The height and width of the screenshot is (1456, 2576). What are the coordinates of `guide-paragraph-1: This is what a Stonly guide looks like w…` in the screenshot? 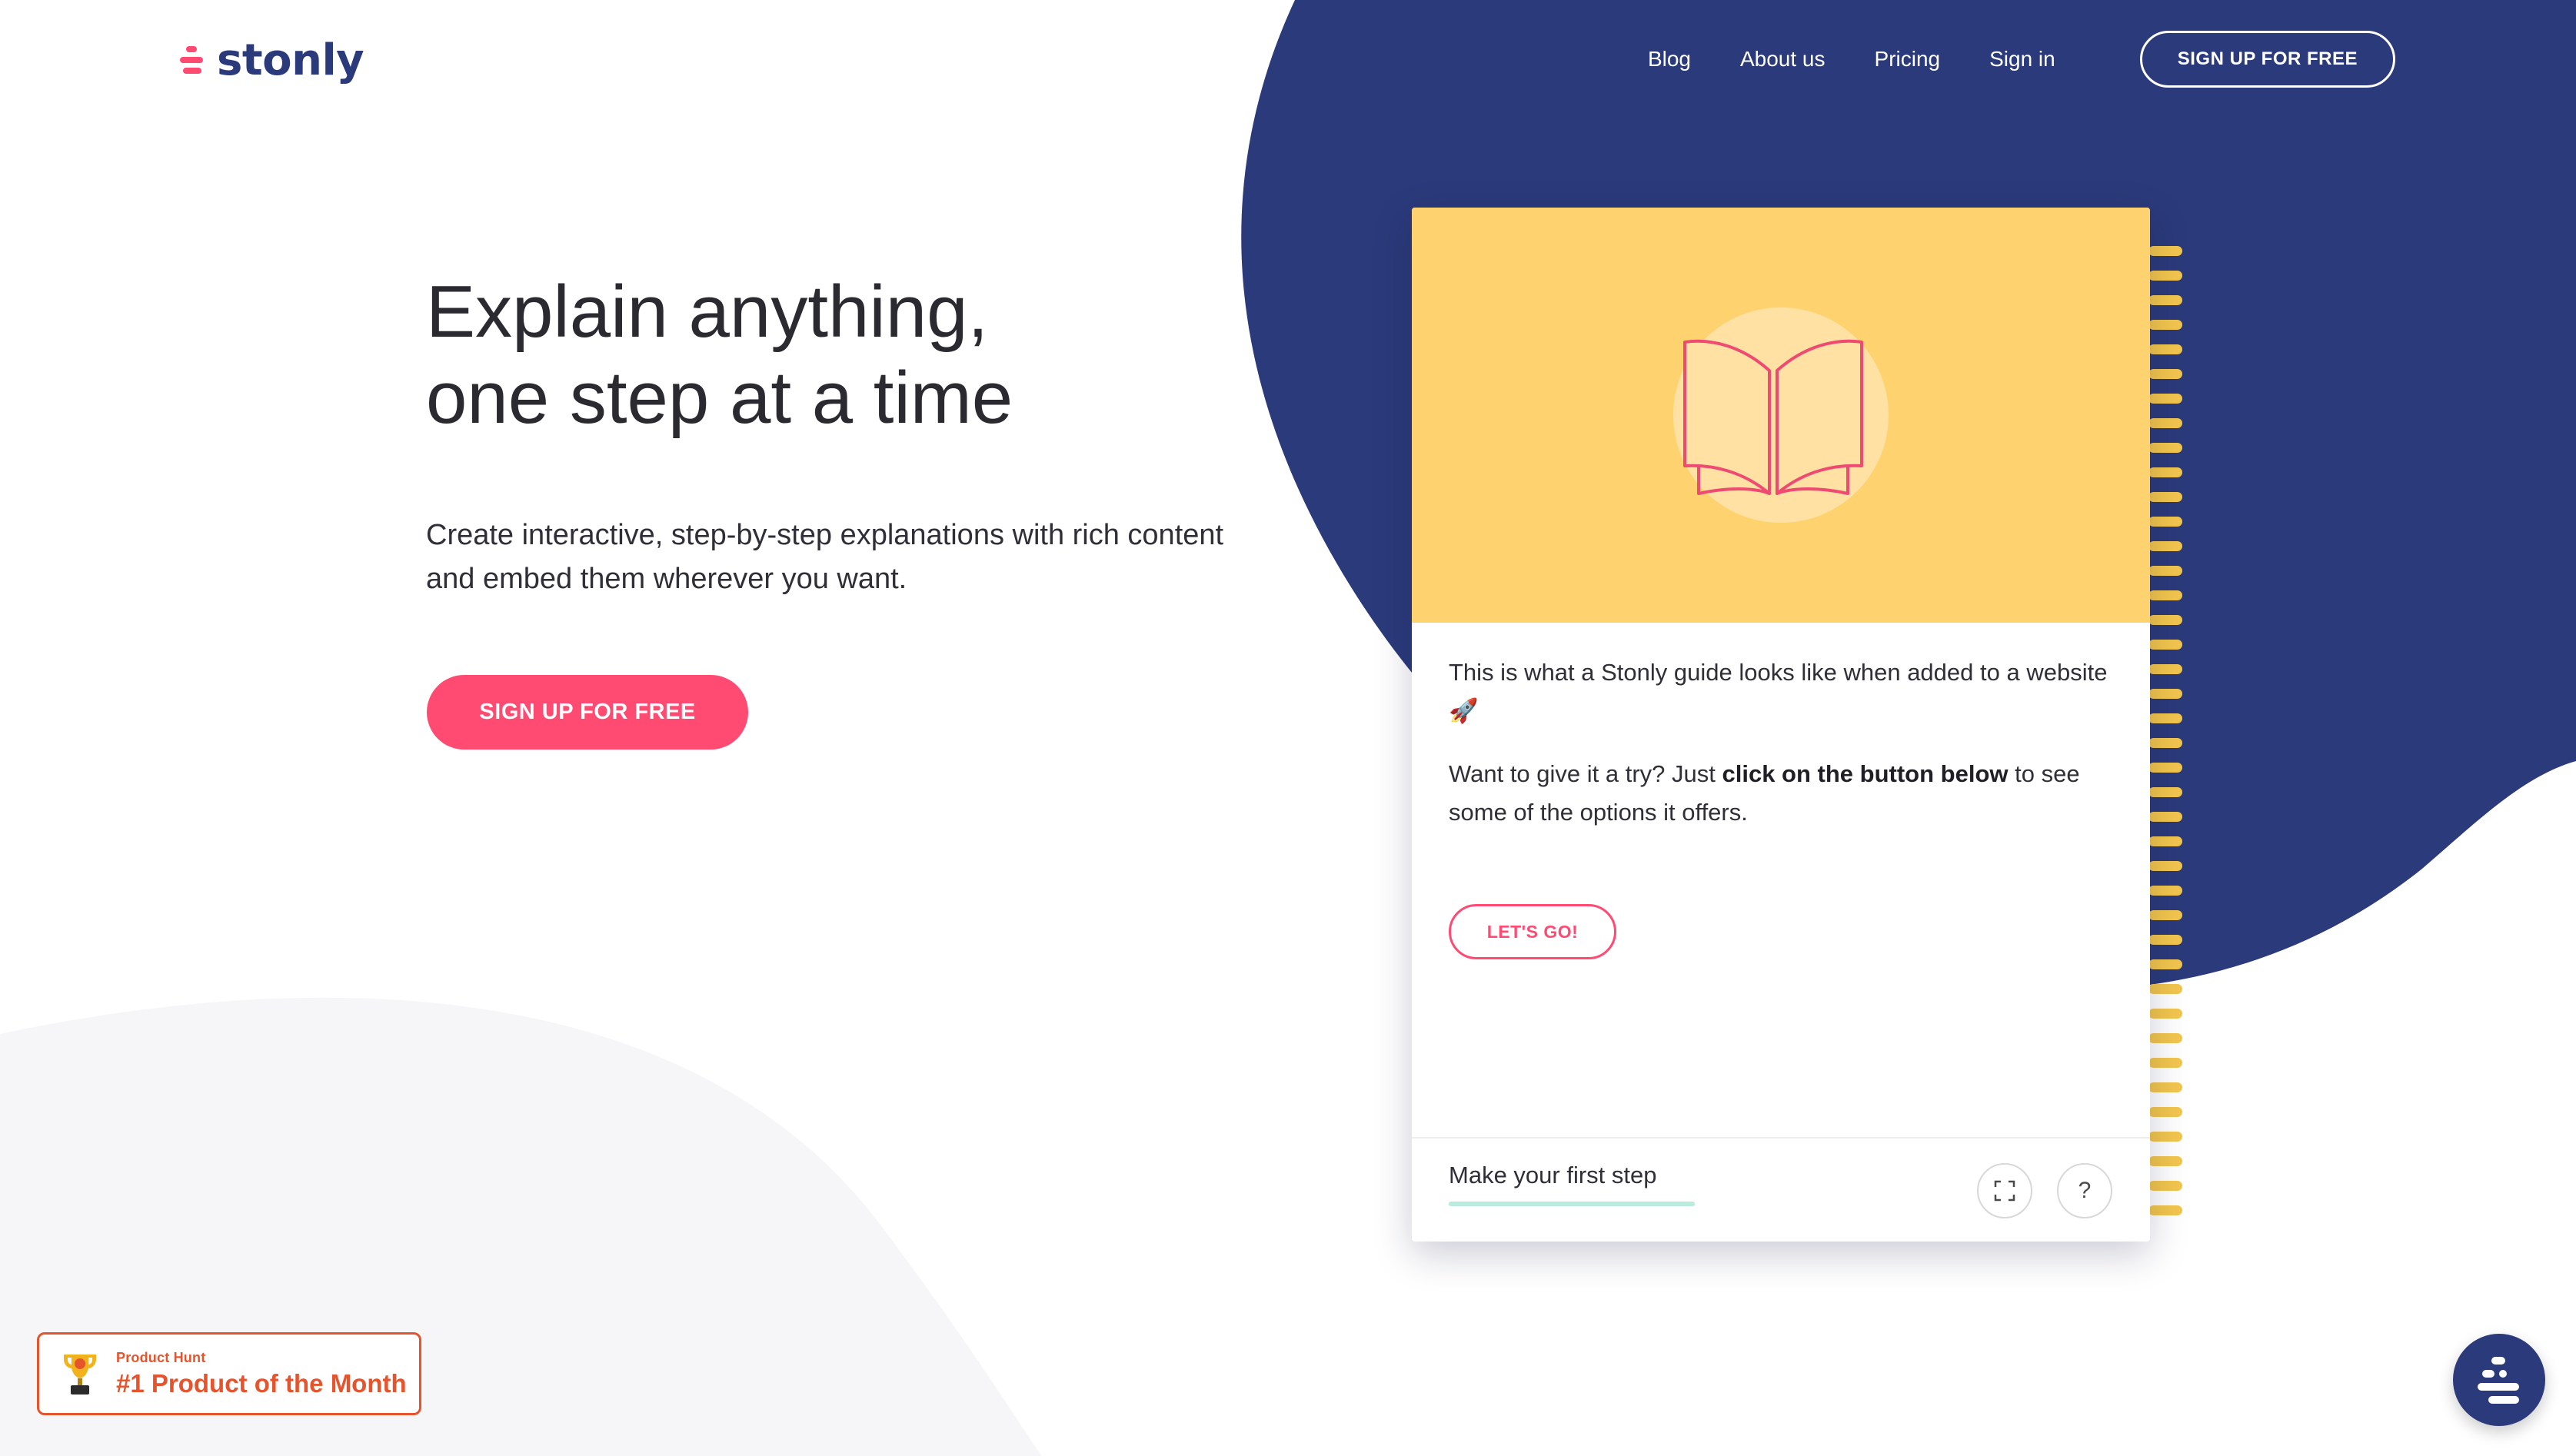 It's located at (1781, 691).